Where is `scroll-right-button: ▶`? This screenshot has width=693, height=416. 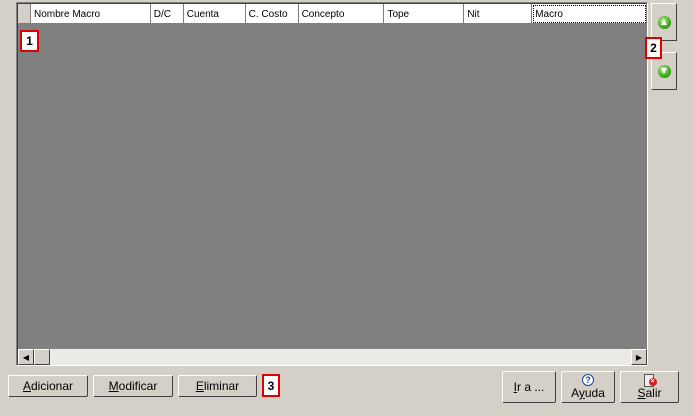 scroll-right-button: ▶ is located at coordinates (639, 357).